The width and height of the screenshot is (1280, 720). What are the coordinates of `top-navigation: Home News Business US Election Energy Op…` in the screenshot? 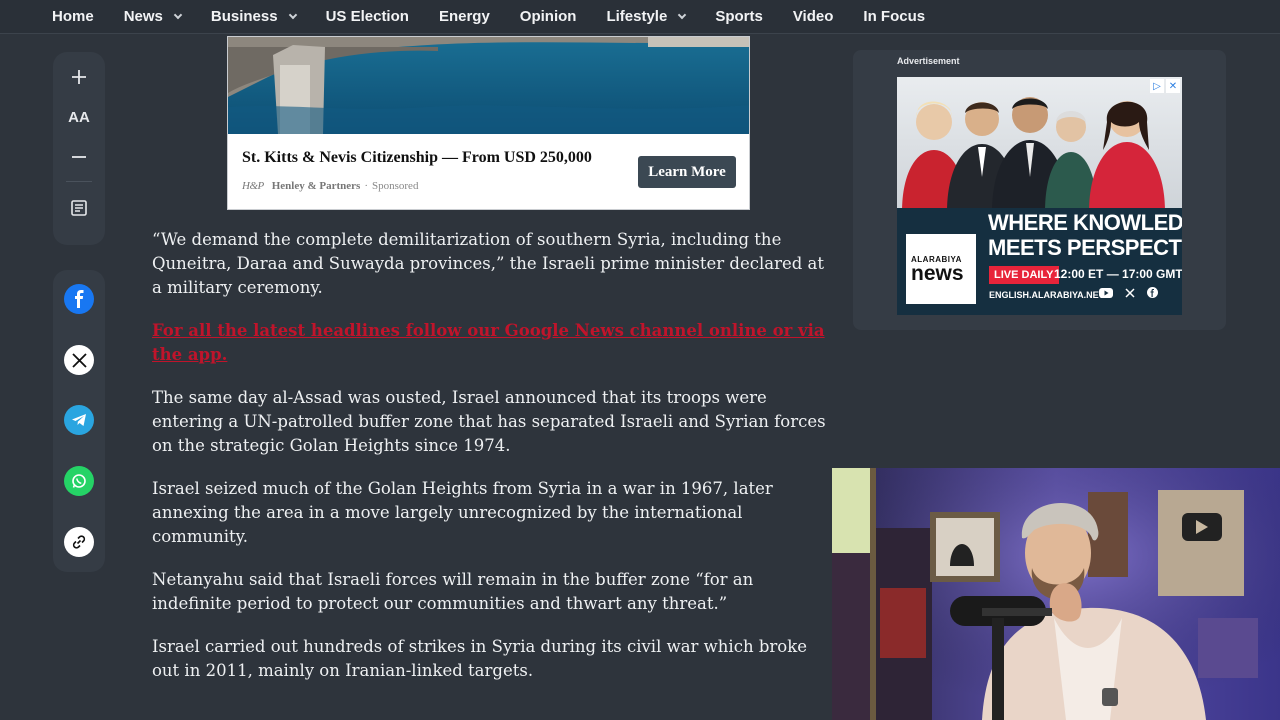 It's located at (640, 17).